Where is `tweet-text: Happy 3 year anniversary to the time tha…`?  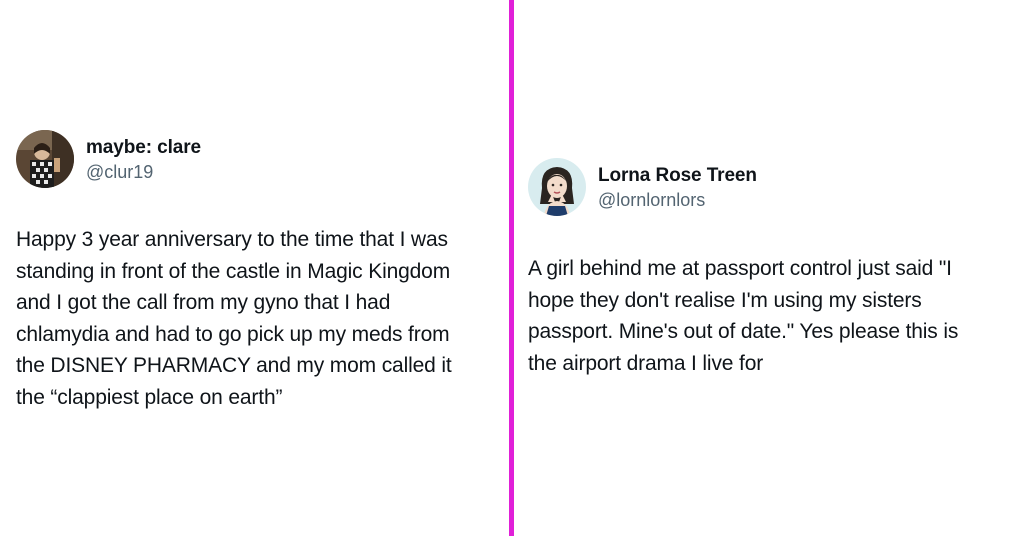 tweet-text: Happy 3 year anniversary to the time tha… is located at coordinates (234, 318).